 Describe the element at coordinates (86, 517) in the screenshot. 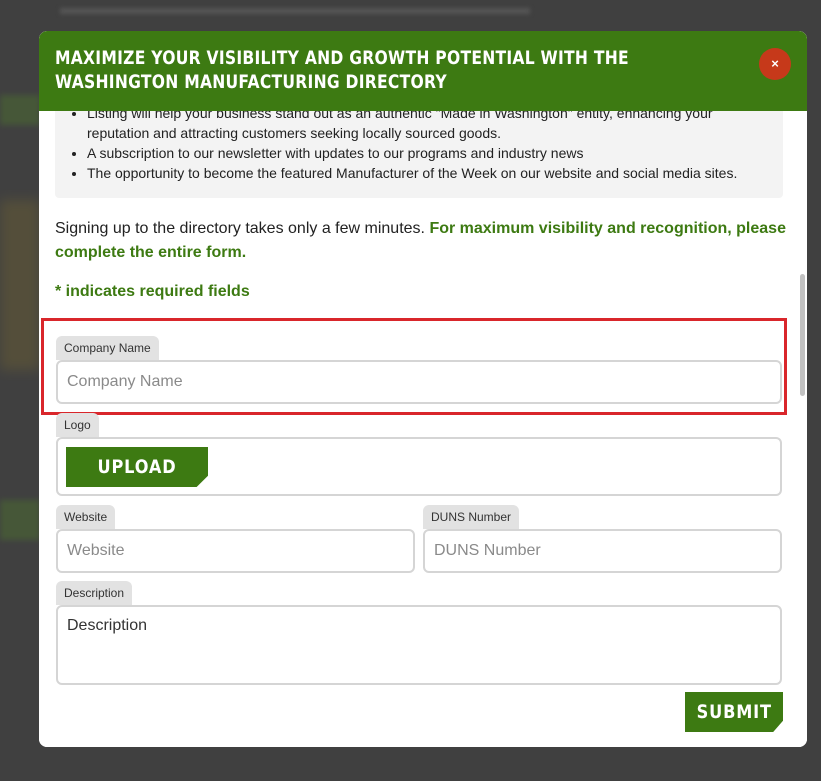

I see `website-label: Website` at that location.